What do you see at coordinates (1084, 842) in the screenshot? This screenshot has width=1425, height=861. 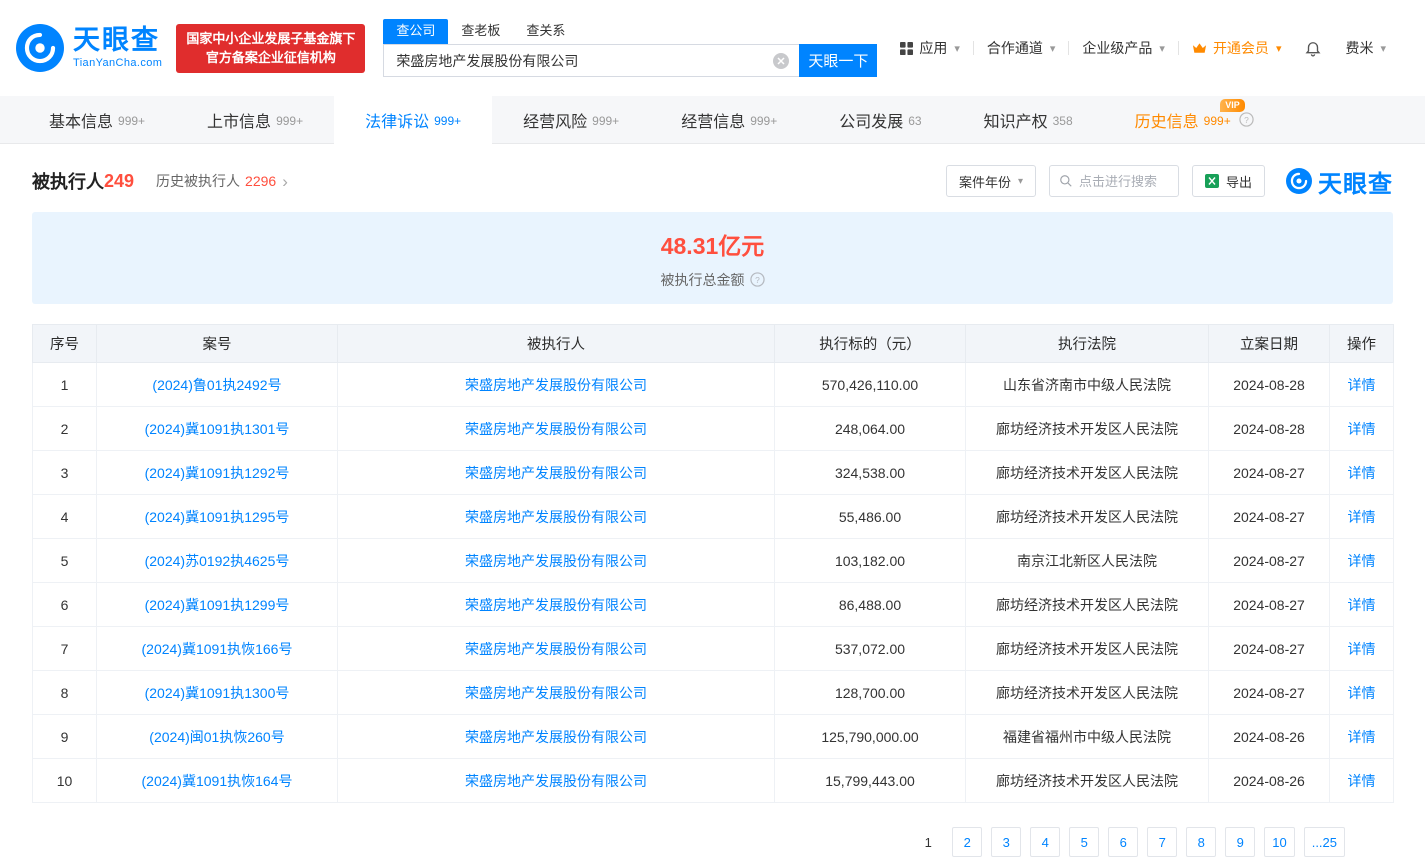 I see `pagination-page: 5` at bounding box center [1084, 842].